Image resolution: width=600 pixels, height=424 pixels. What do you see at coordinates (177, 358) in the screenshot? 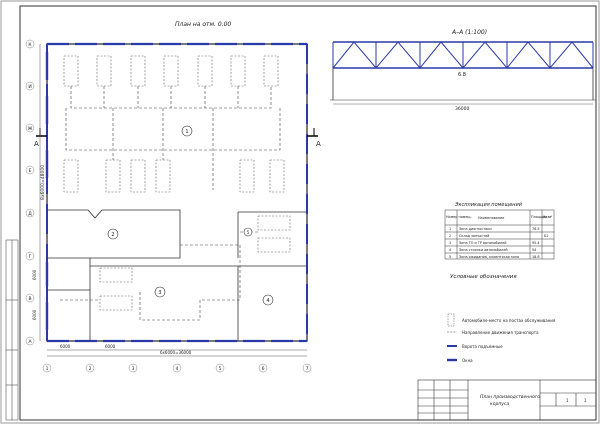
I see `grid-axis-cols: 6000 6000 6x6000=36000 1 2 3 4 5 6 7` at bounding box center [177, 358].